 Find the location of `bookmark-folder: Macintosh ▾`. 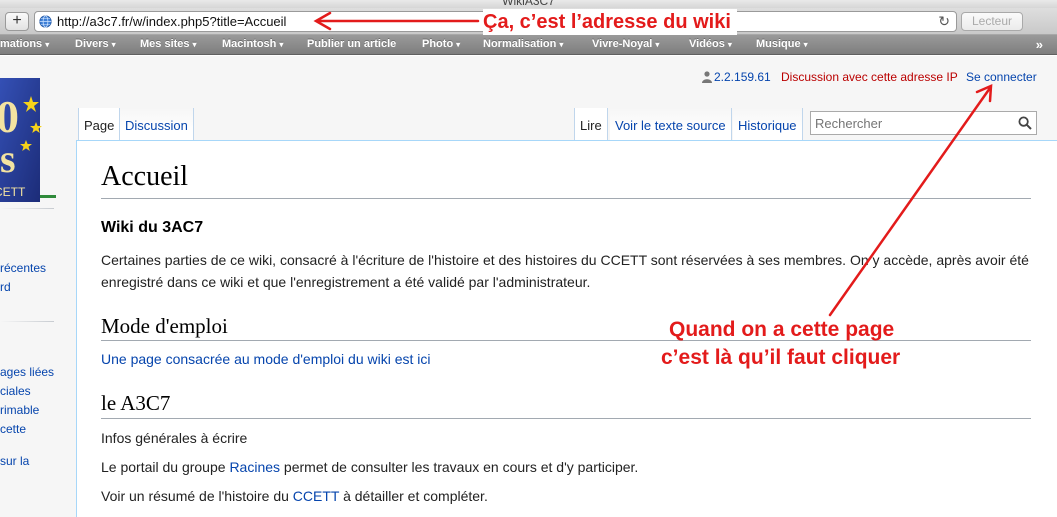

bookmark-folder: Macintosh ▾ is located at coordinates (252, 44).